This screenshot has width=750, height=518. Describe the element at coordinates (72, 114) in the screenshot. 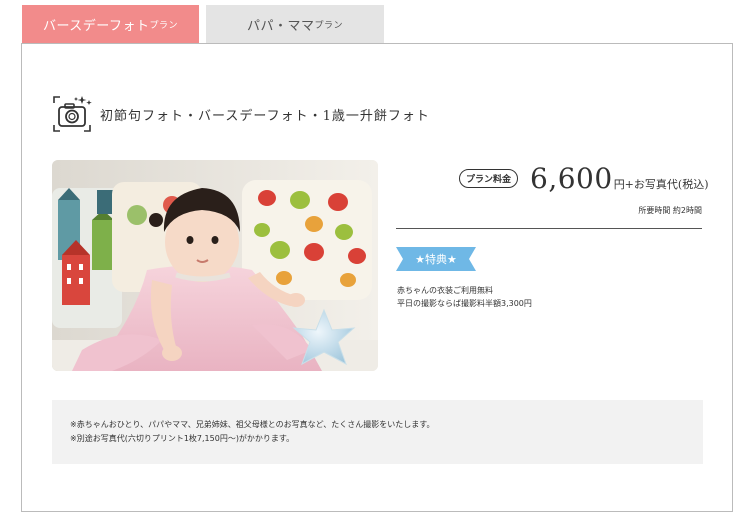

I see `camera-sparkle-icon` at that location.